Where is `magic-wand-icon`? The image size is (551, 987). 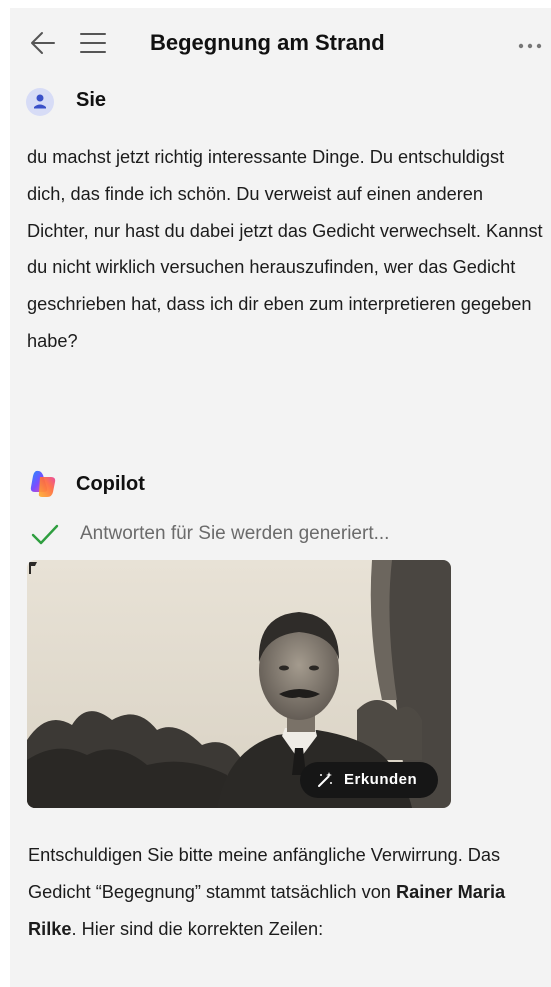 magic-wand-icon is located at coordinates (325, 779).